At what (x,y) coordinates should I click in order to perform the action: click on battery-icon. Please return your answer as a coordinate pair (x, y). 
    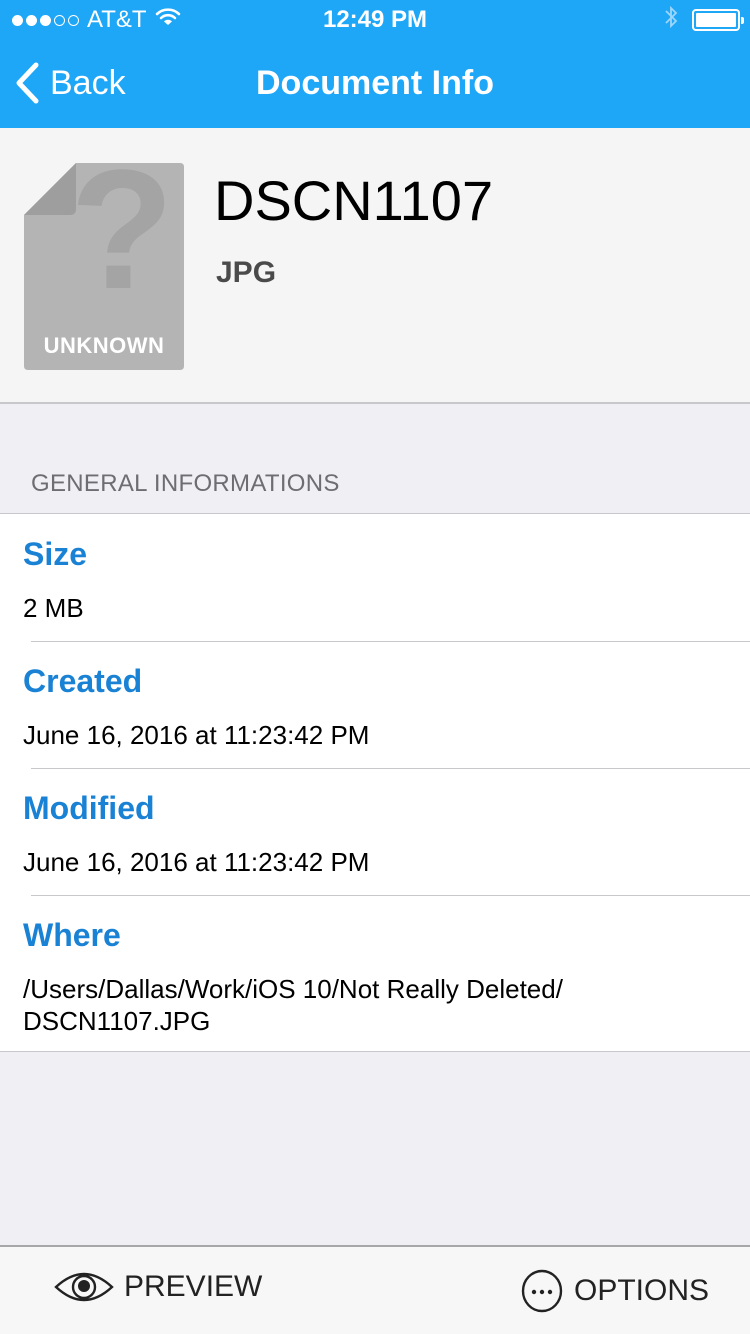
    Looking at the image, I should click on (718, 20).